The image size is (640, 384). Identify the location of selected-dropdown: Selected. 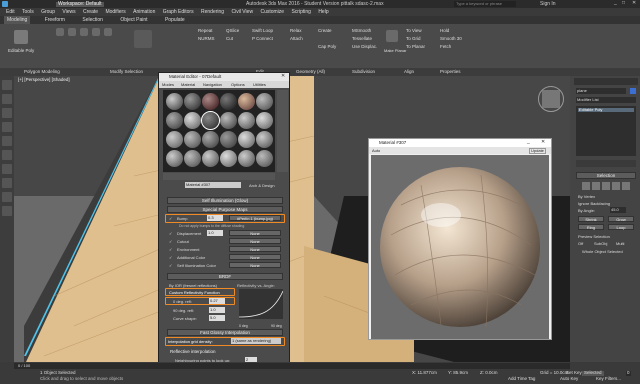
(593, 373).